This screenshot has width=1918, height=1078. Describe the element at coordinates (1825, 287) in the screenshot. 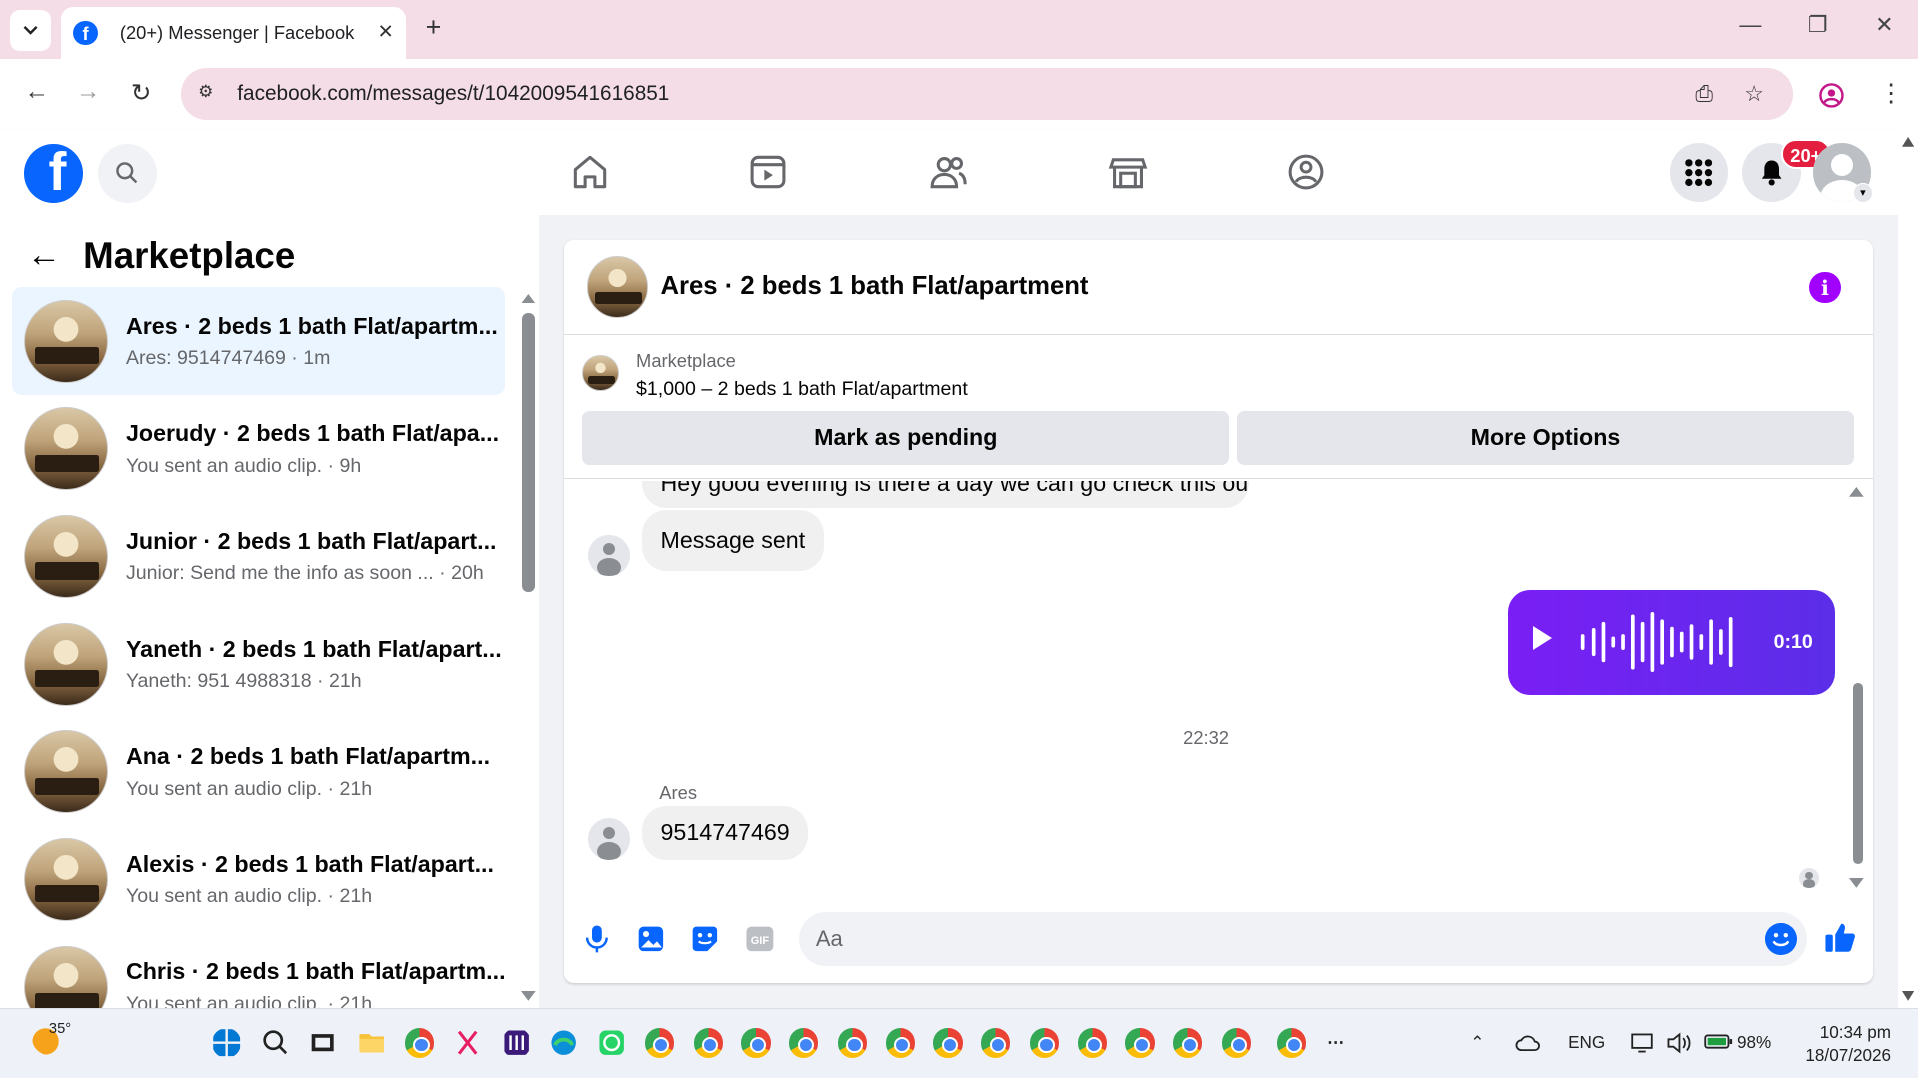

I see `info-icon: i` at that location.